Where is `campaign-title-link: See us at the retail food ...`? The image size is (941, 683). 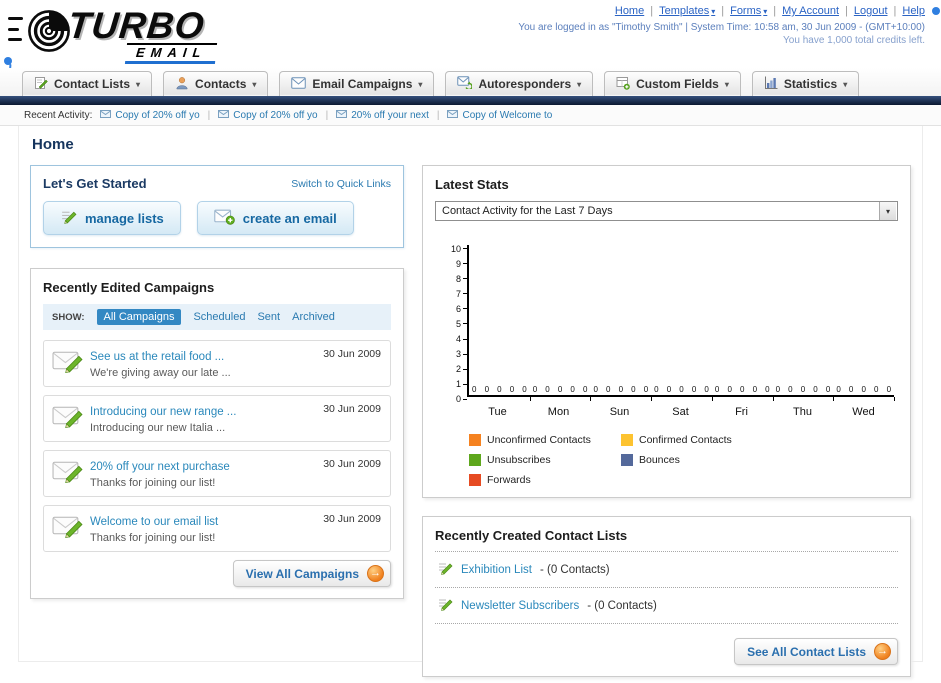 campaign-title-link: See us at the retail food ... is located at coordinates (157, 357).